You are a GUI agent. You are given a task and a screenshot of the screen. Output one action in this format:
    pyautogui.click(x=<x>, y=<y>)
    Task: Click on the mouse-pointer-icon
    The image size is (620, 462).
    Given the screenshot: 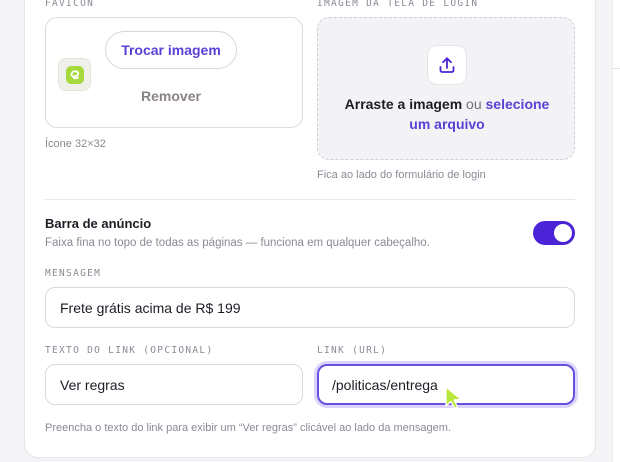 What is the action you would take?
    pyautogui.click(x=453, y=398)
    